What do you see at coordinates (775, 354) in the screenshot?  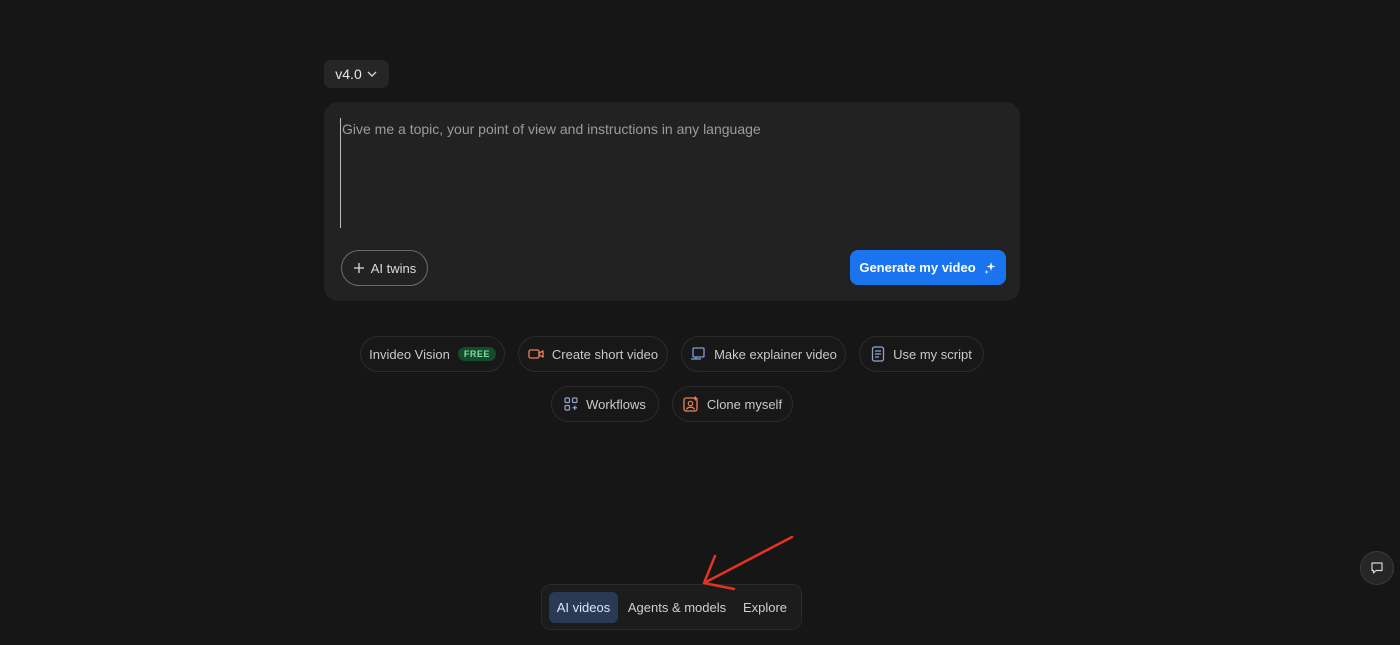 I see `make-explainer-video-label: Make explainer video` at bounding box center [775, 354].